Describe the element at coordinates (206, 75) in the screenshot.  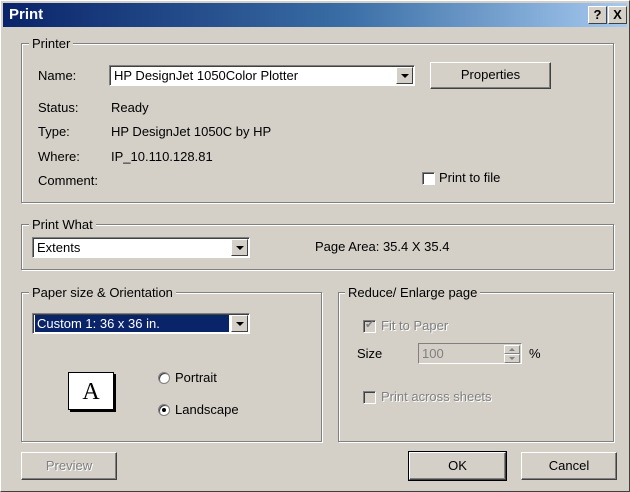
I see `printer-name-value: HP DesignJet 1050Color Plotter` at that location.